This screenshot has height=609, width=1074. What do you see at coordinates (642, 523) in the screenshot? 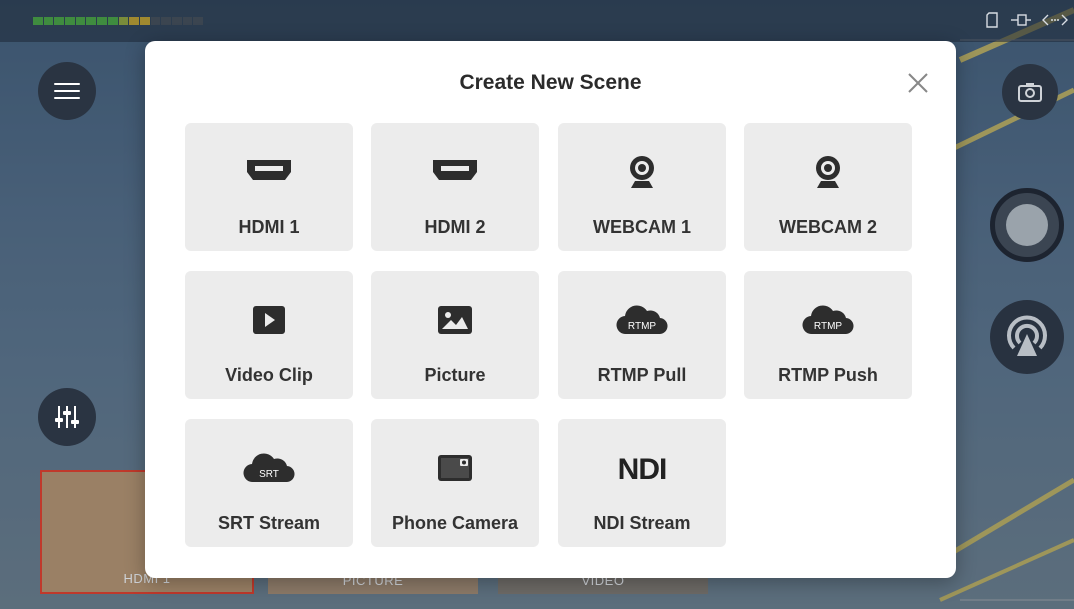
I see `scene-option-label: NDI Stream` at bounding box center [642, 523].